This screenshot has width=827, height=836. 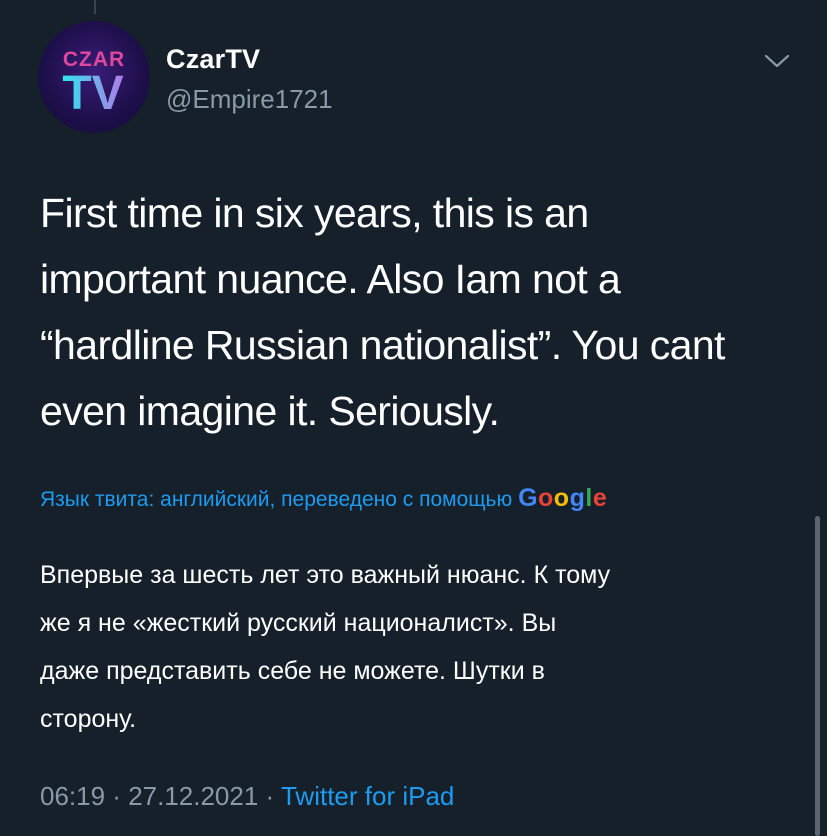 I want to click on scrollbar, so click(x=817, y=676).